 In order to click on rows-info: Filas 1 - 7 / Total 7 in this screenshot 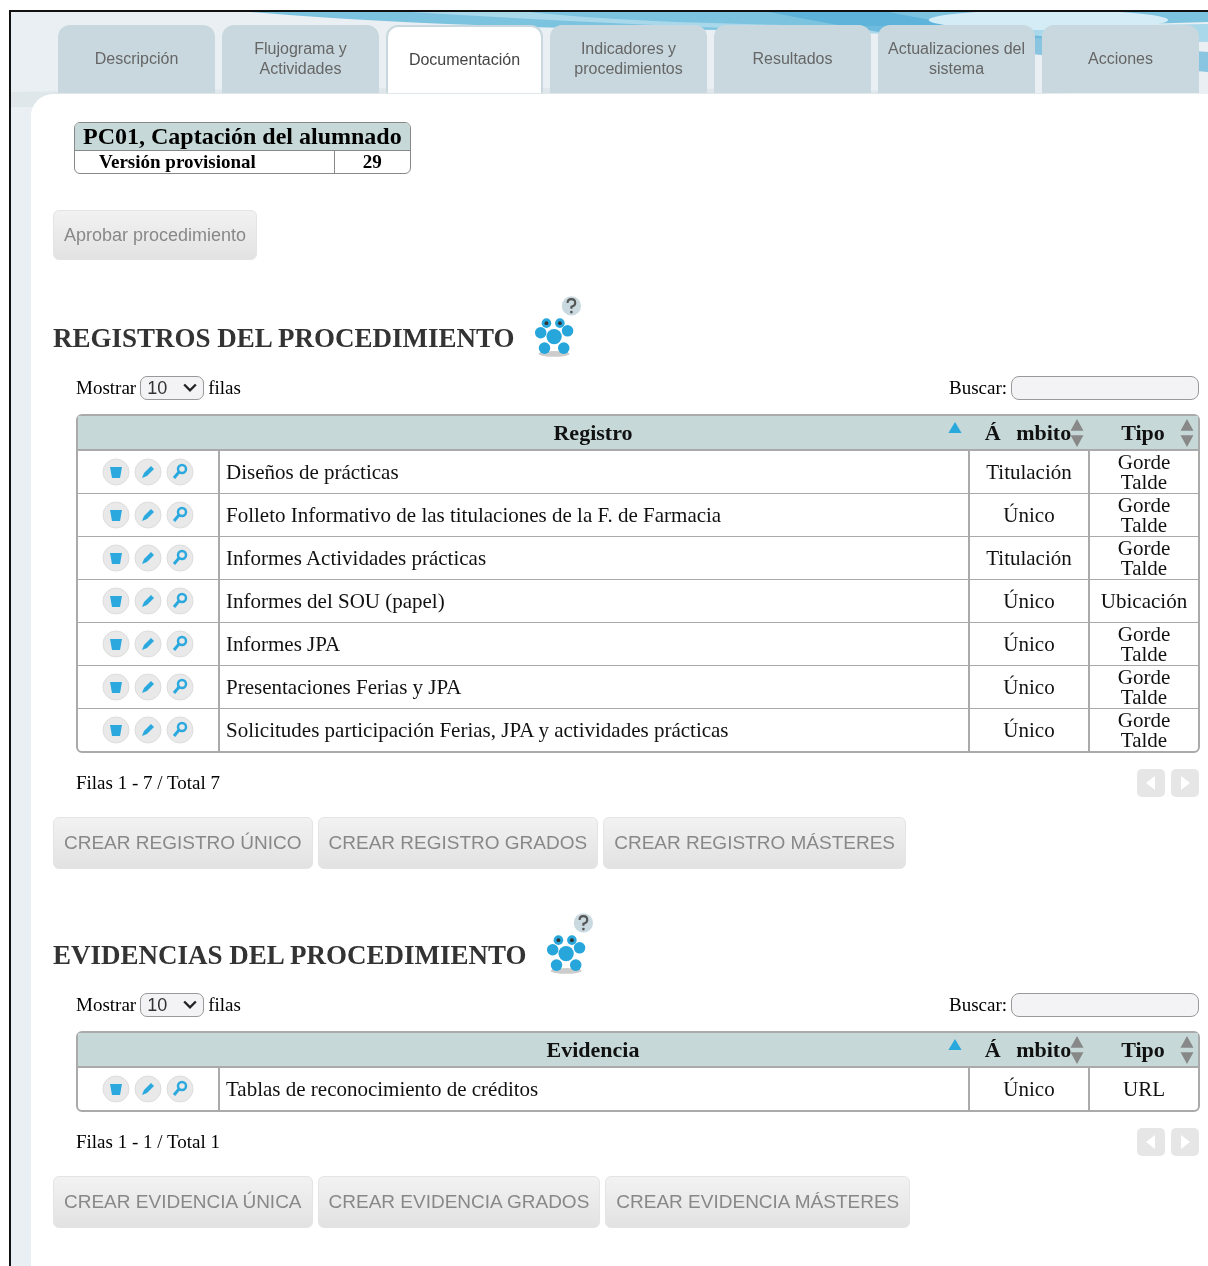, I will do `click(148, 783)`.